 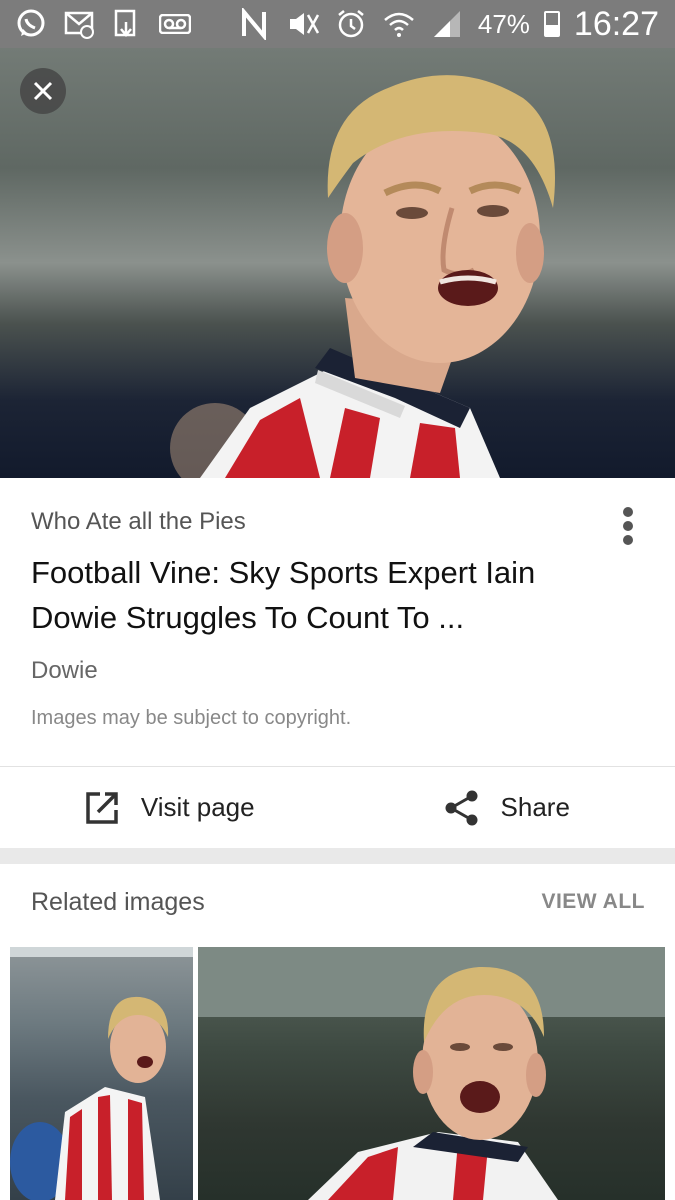 I want to click on more-vert-icon, so click(x=628, y=526).